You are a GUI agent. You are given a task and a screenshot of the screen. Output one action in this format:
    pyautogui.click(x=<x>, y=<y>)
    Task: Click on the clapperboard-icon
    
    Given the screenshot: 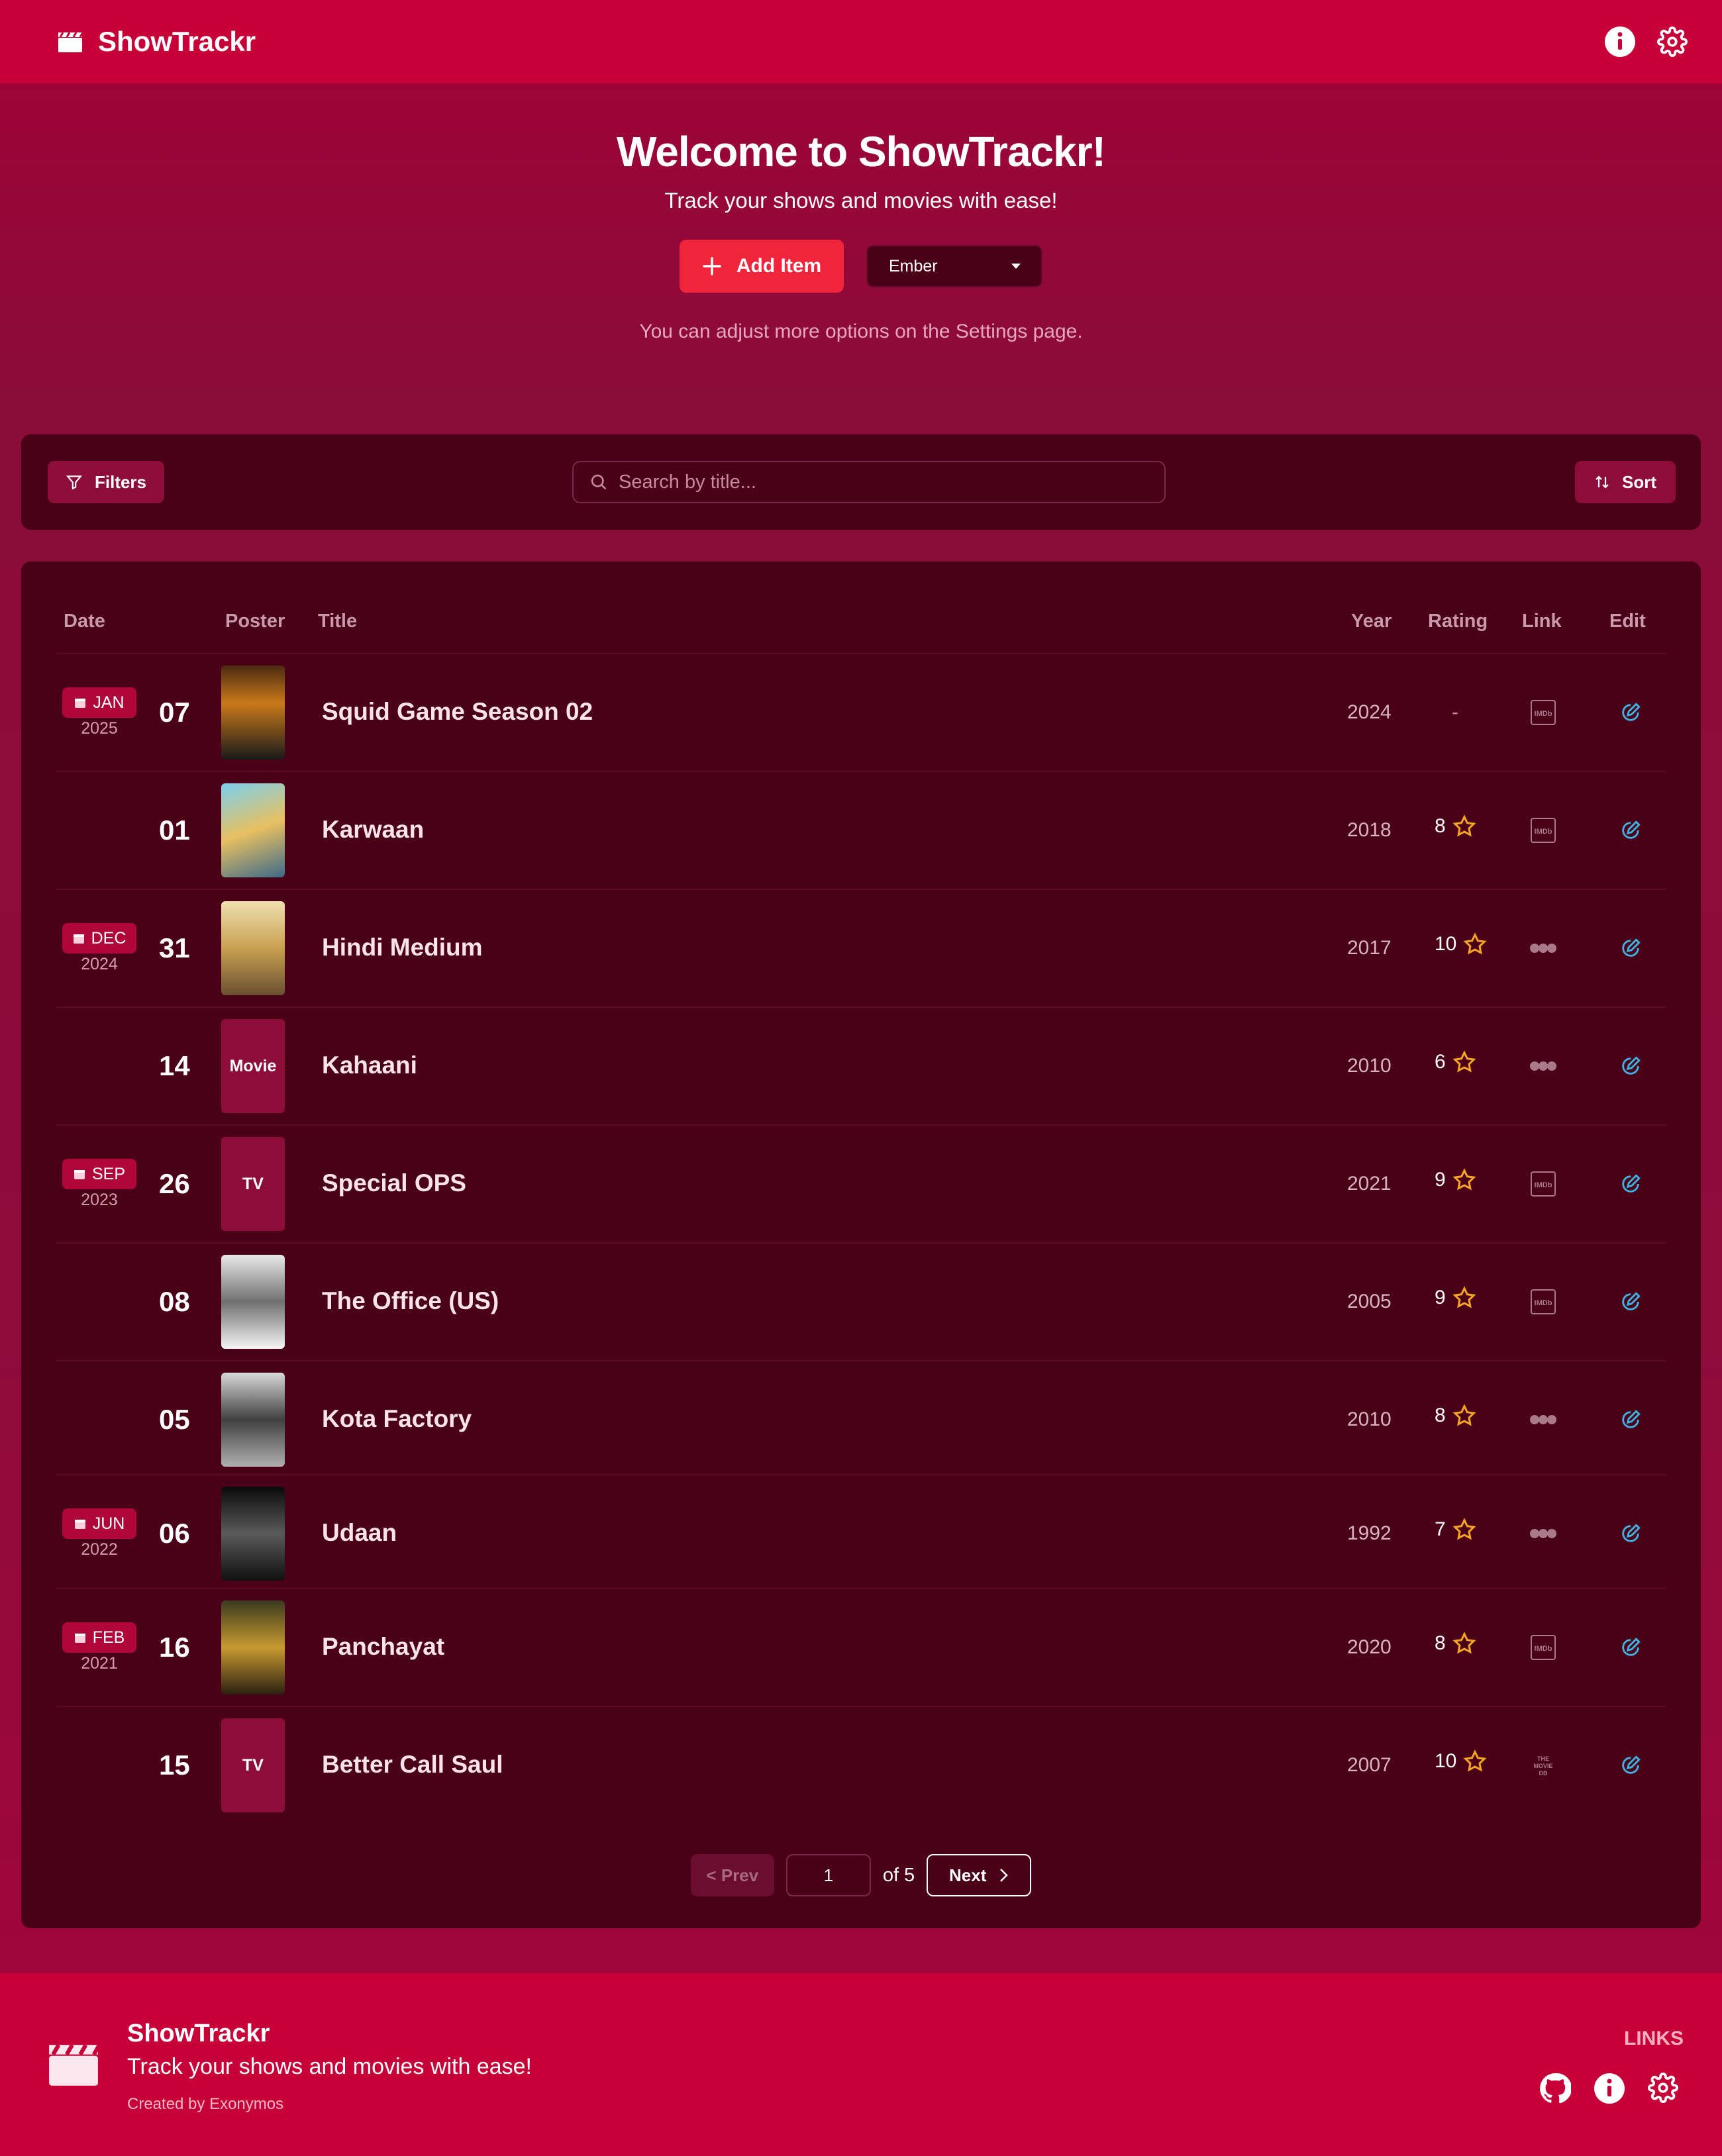 What is the action you would take?
    pyautogui.click(x=75, y=2064)
    